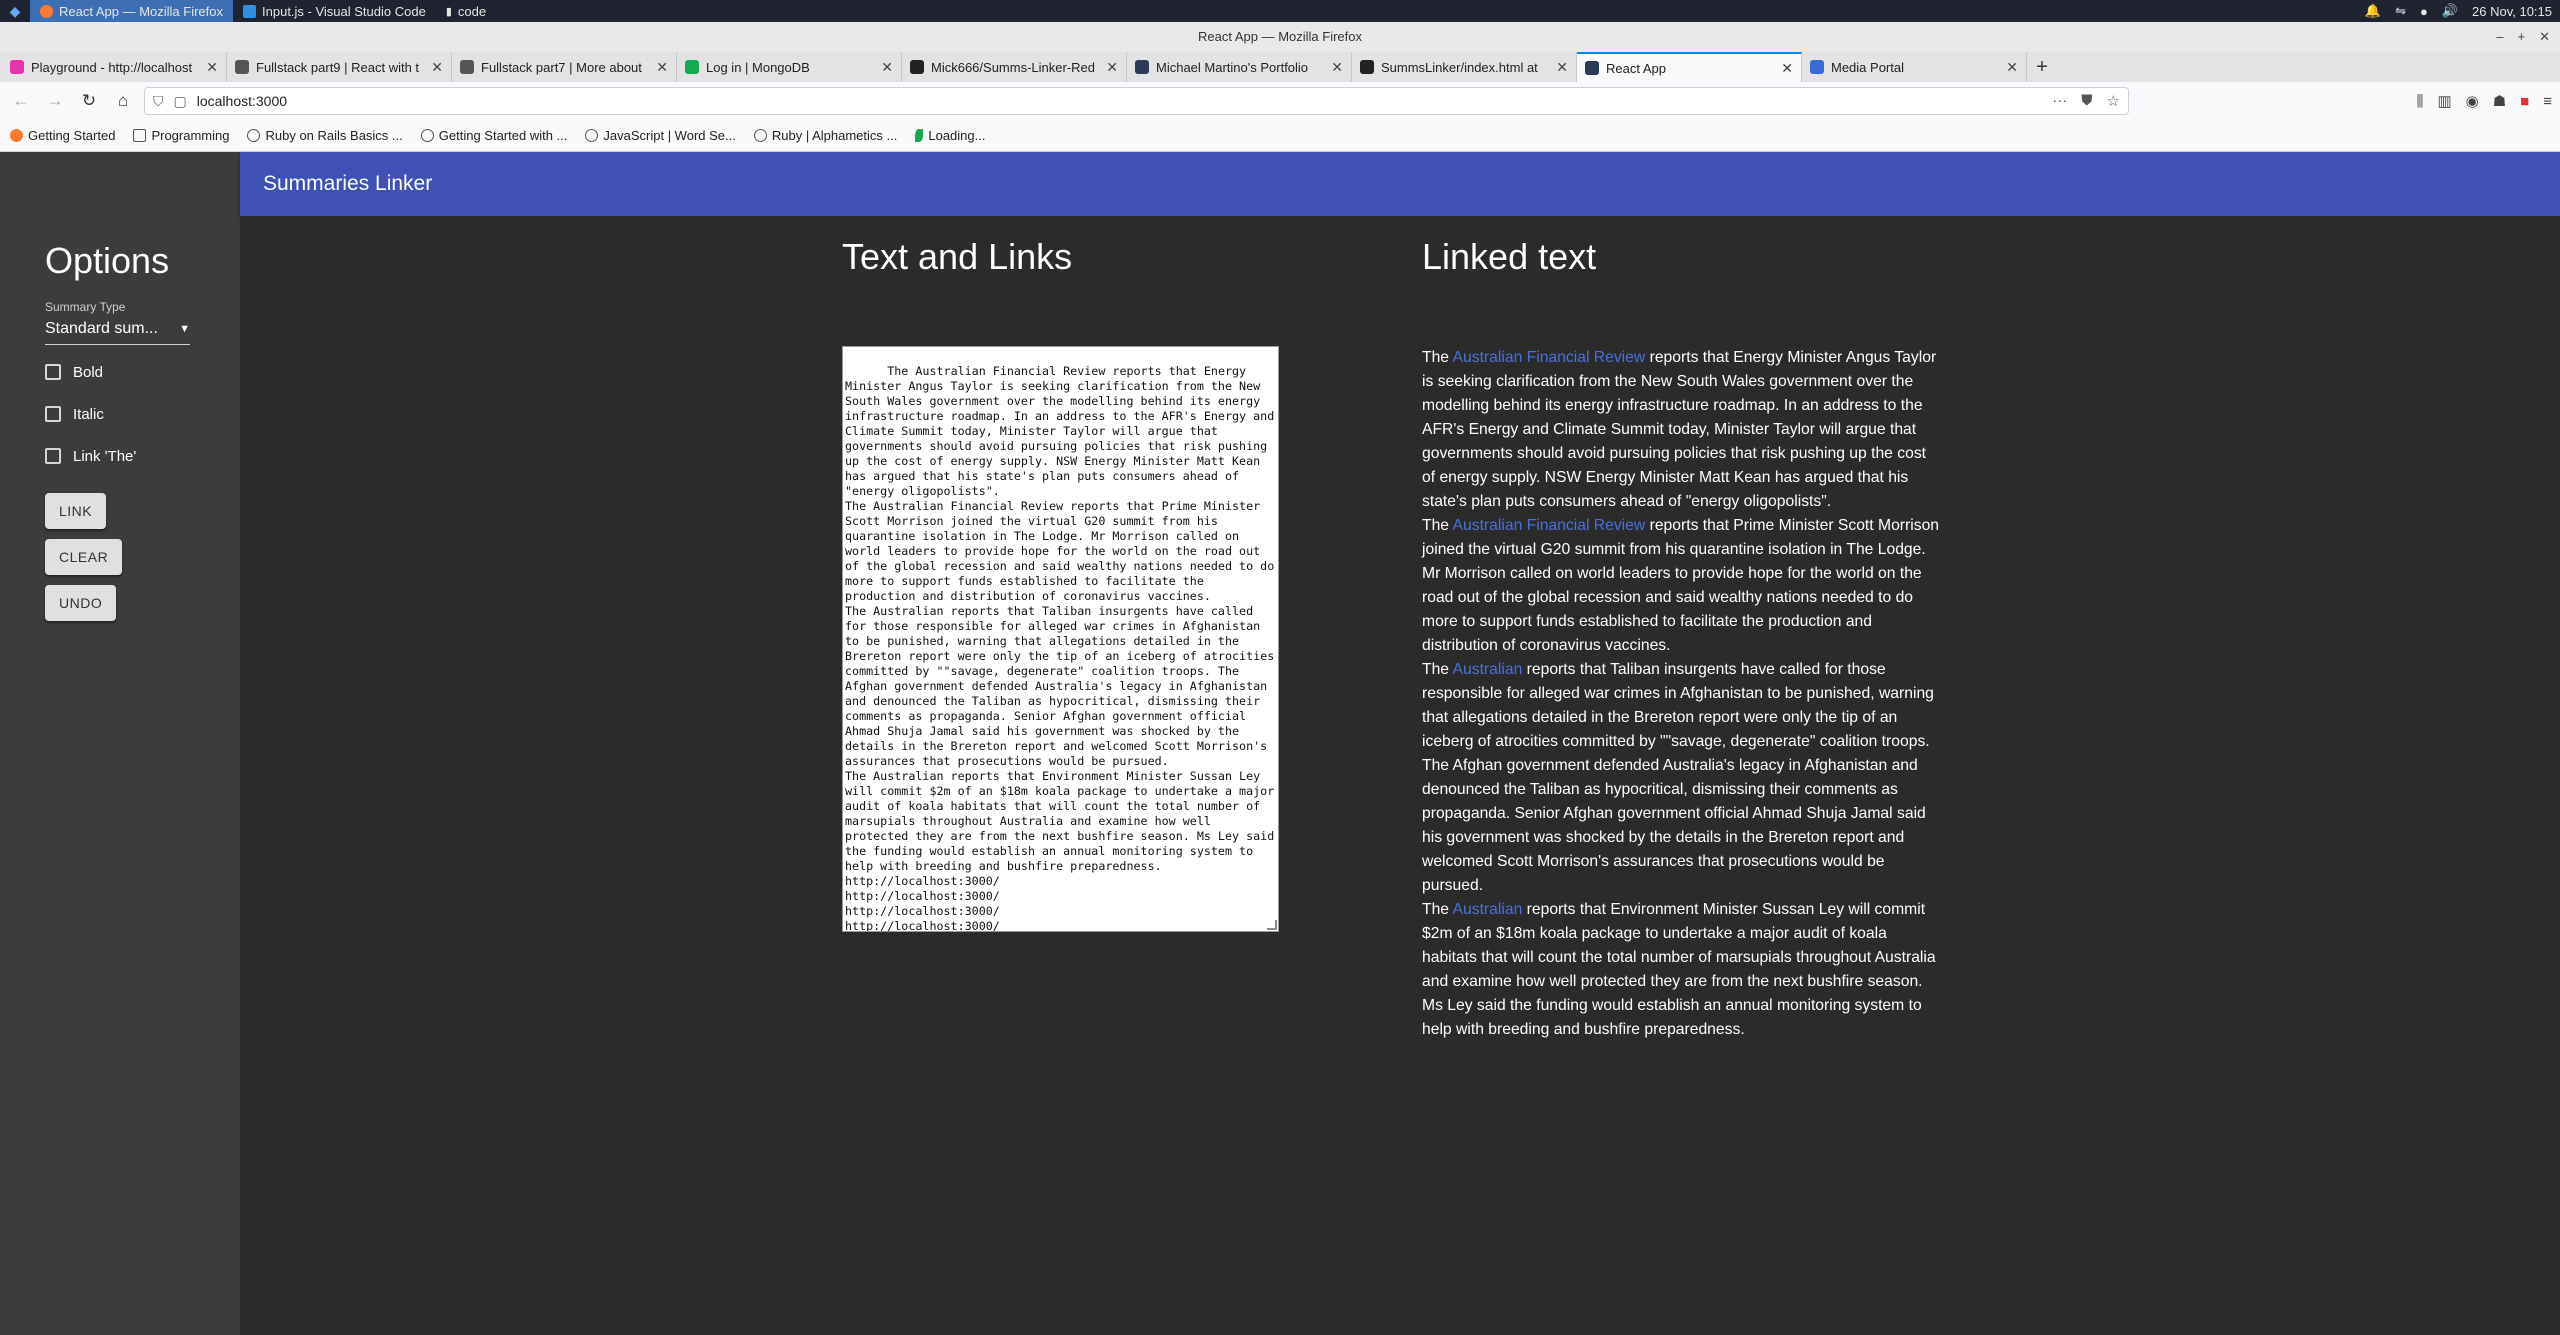  I want to click on address-bar: ⛉ ▢ localhost:3000 ··· ⛊ ☆, so click(1136, 101).